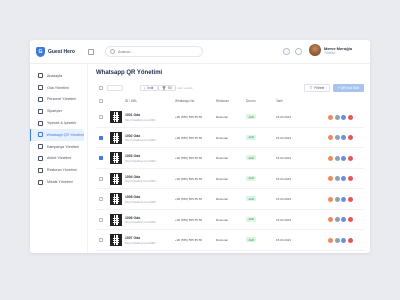 The image size is (400, 300). I want to click on sidebar-item-label: Restoran Yönetimi, so click(62, 170).